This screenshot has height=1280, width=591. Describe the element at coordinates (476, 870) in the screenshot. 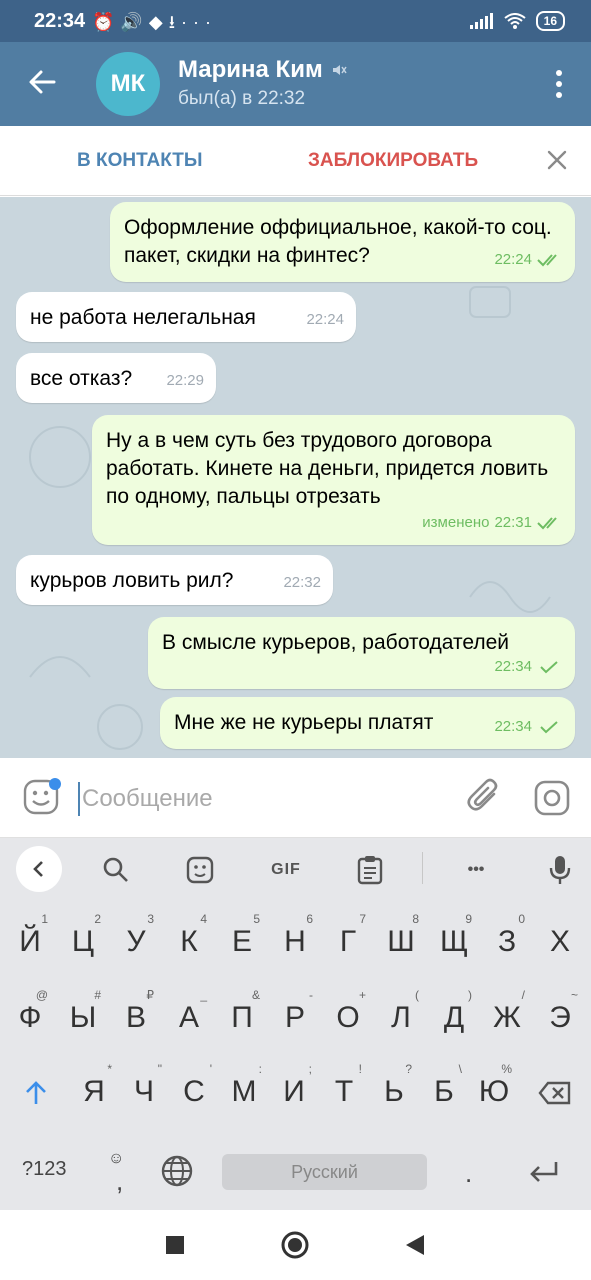

I see `more-options-button: •••` at that location.